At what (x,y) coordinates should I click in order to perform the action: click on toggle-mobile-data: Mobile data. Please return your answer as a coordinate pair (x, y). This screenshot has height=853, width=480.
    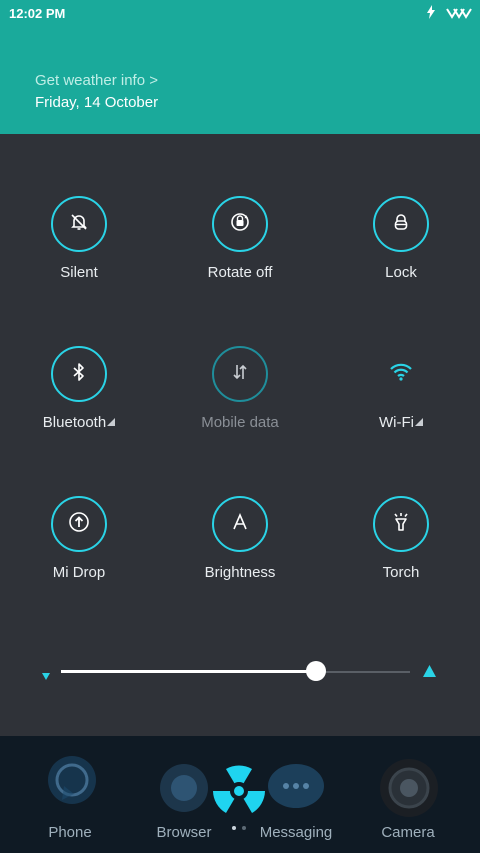
    Looking at the image, I should click on (240, 388).